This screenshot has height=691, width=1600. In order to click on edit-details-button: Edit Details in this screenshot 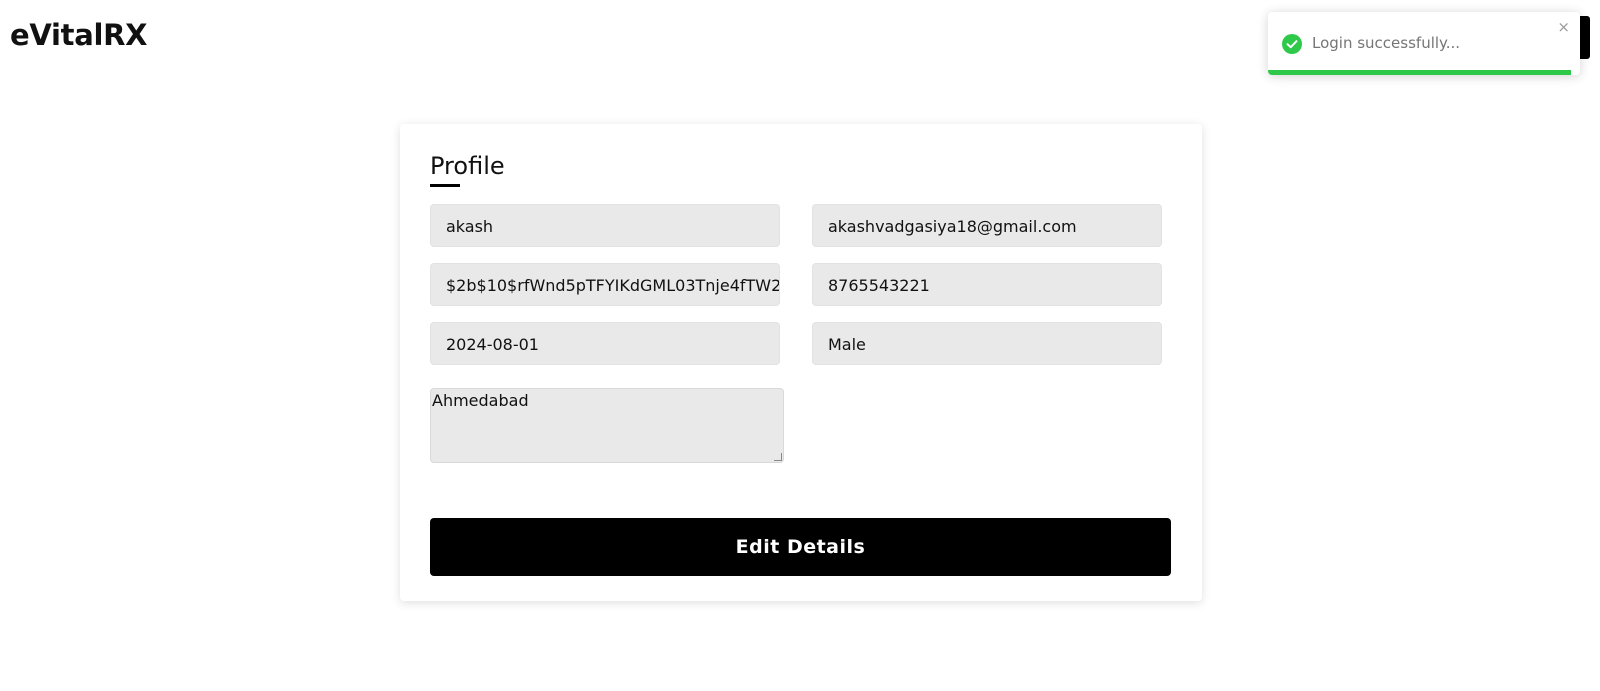, I will do `click(800, 547)`.